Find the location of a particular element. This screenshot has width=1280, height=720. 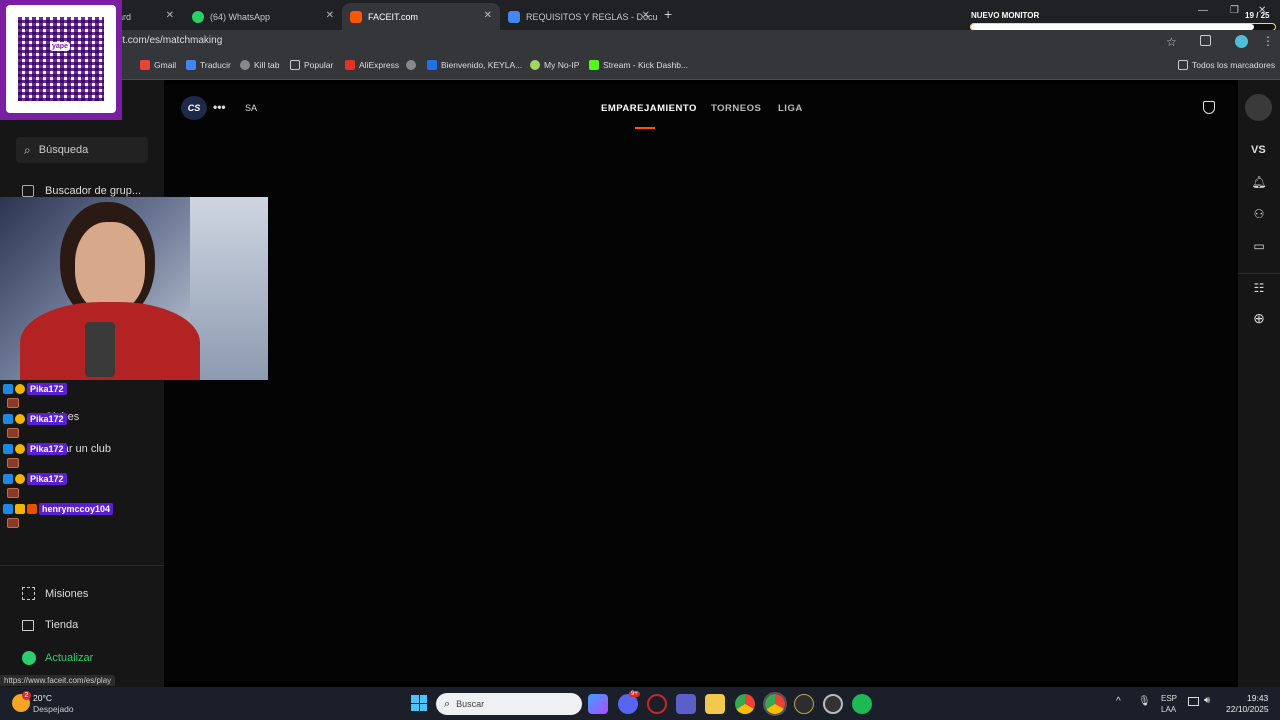

tab-whatsapp: (64) WhatsApp ✕ is located at coordinates (263, 16).